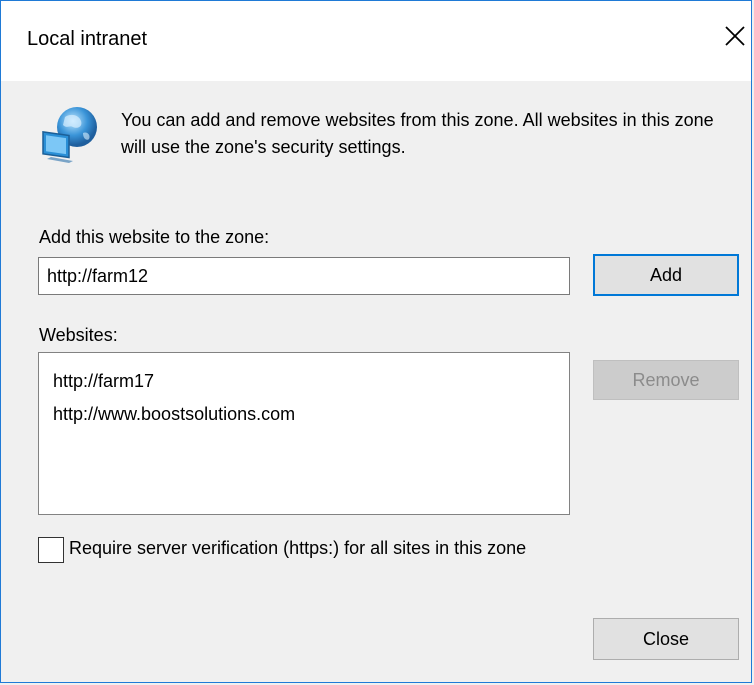 Image resolution: width=754 pixels, height=685 pixels. What do you see at coordinates (376, 41) in the screenshot?
I see `title-bar: Local intranet` at bounding box center [376, 41].